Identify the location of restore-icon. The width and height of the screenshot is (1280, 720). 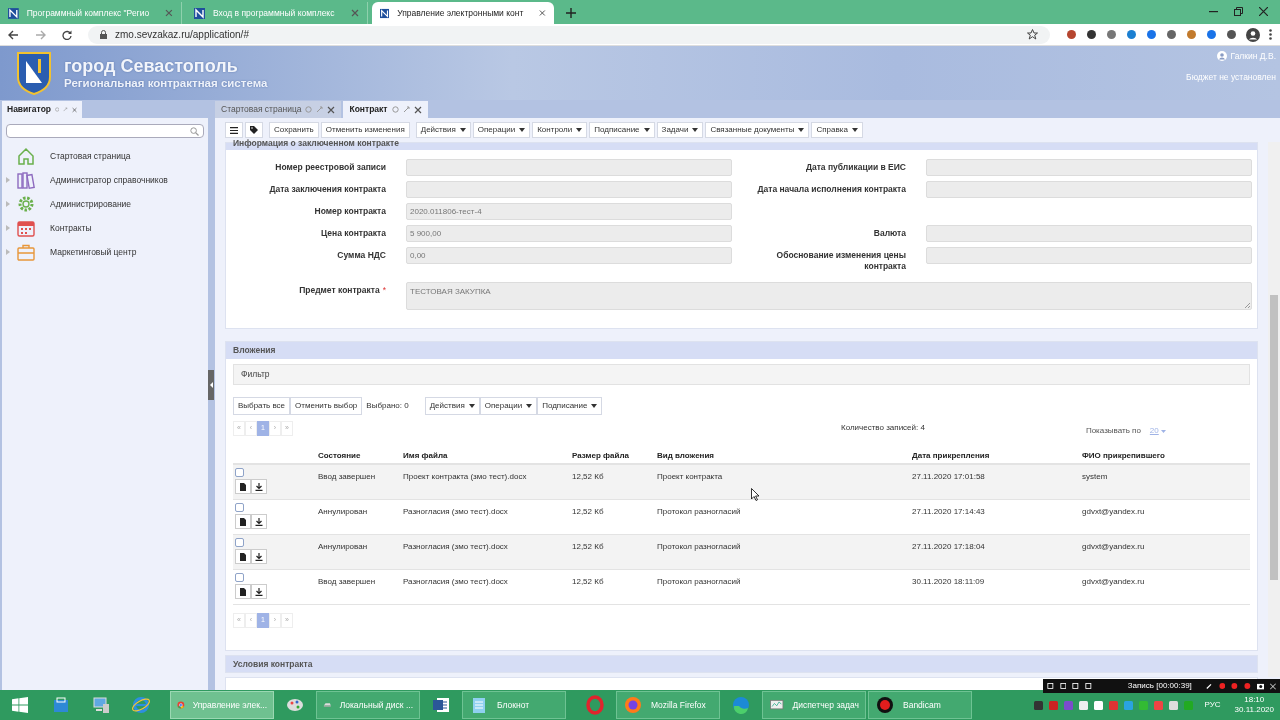
(1238, 11).